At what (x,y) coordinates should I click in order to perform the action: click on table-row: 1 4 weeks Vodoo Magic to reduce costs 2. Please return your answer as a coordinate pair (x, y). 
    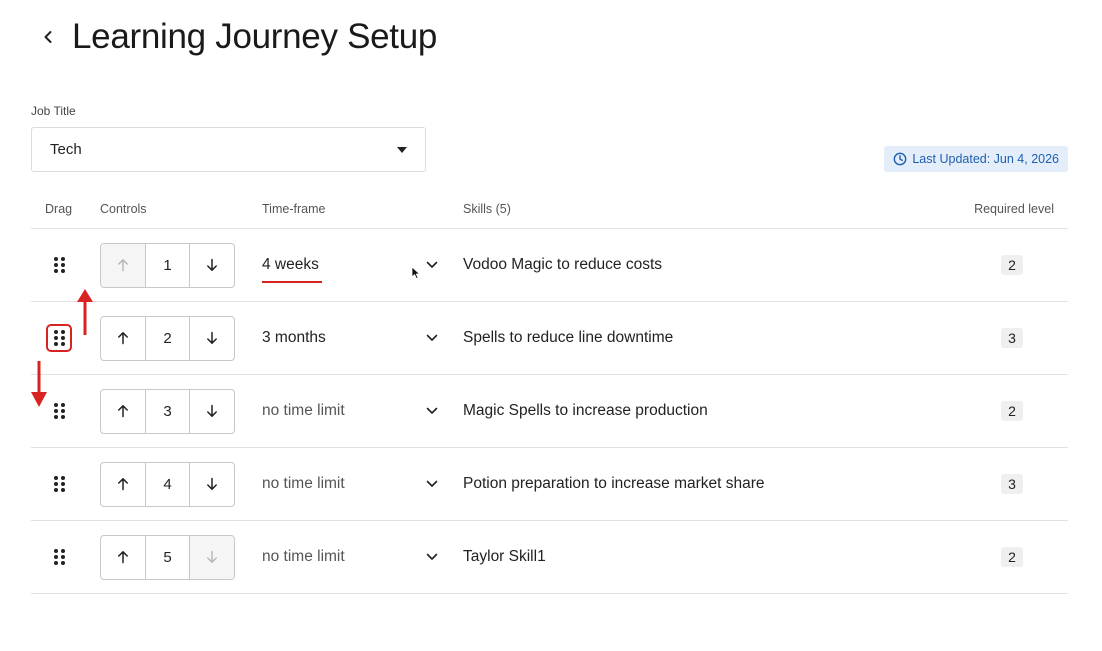
    Looking at the image, I should click on (549, 265).